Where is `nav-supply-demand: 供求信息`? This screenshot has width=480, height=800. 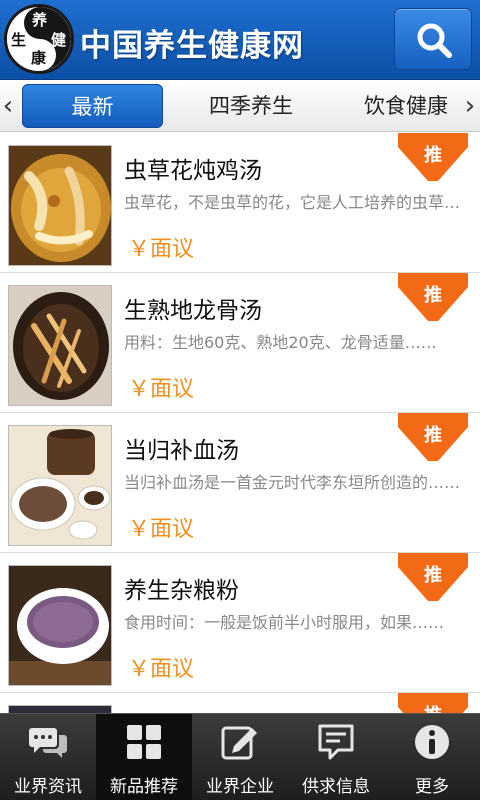
nav-supply-demand: 供求信息 is located at coordinates (336, 757).